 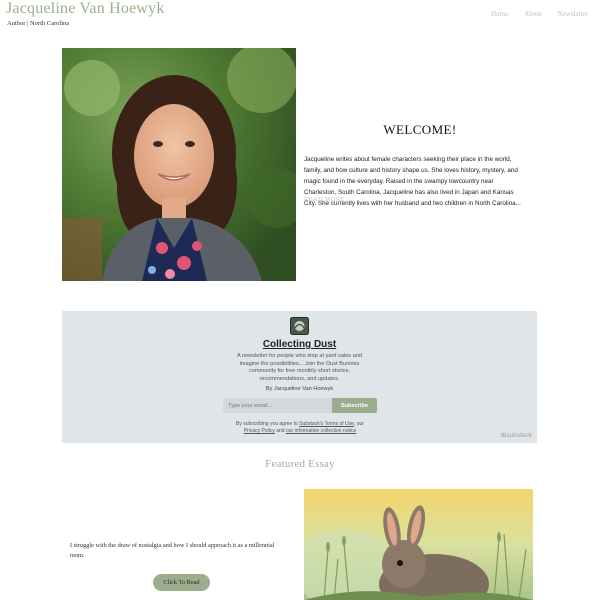 I want to click on subscribe-form: Subscribe, so click(x=300, y=405).